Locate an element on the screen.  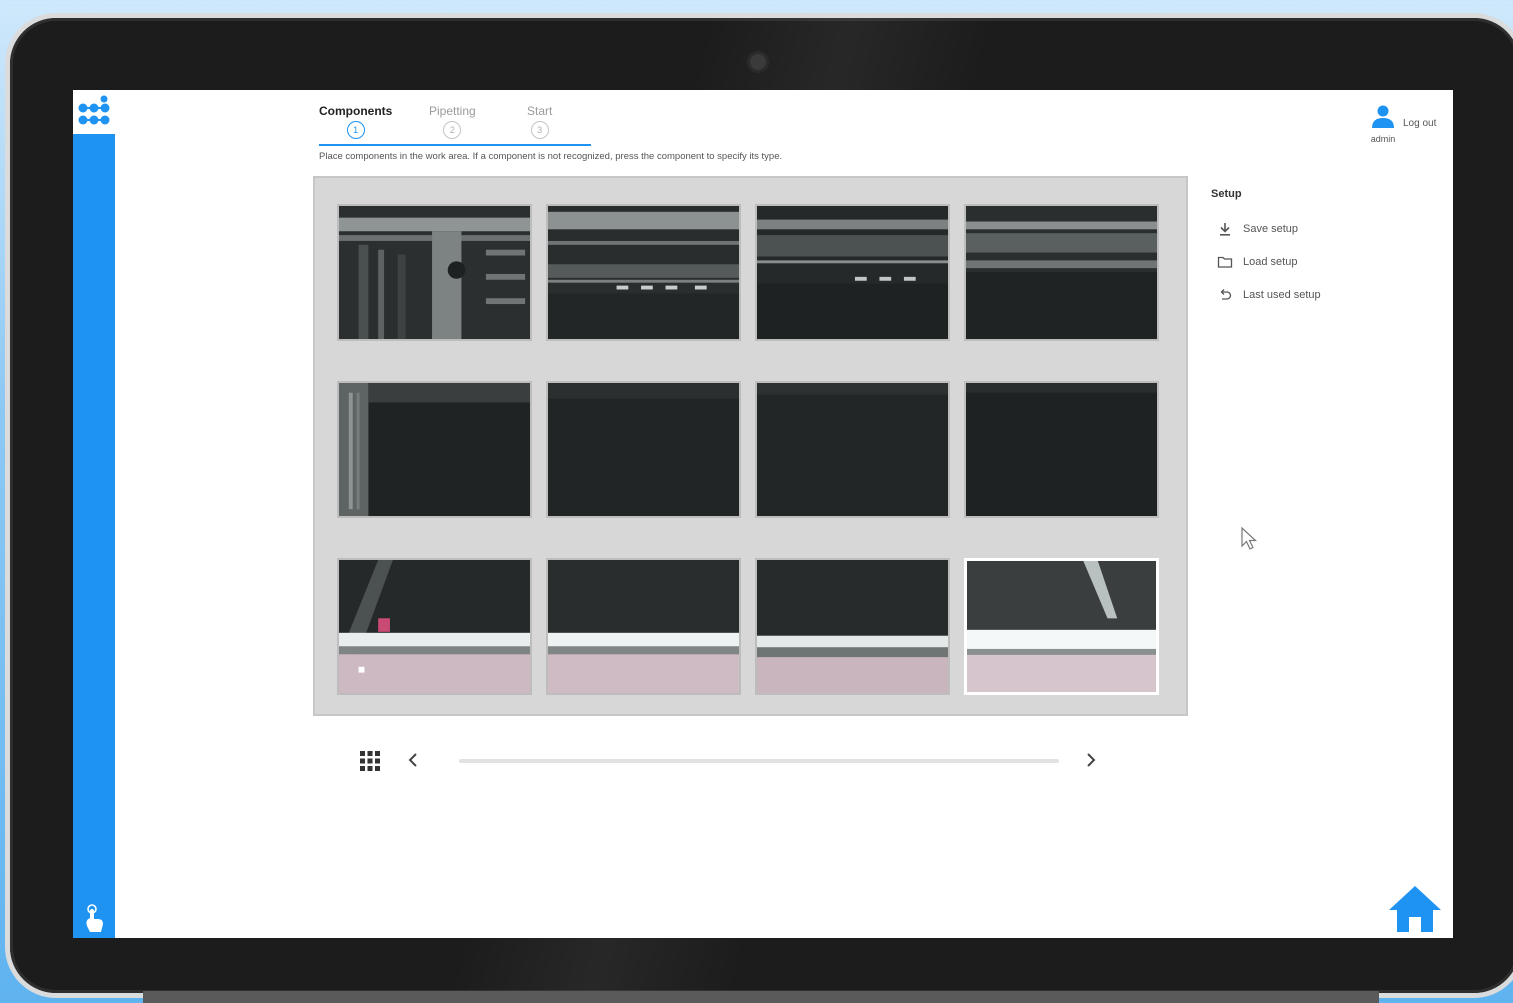
logout-link: Log out is located at coordinates (1419, 123).